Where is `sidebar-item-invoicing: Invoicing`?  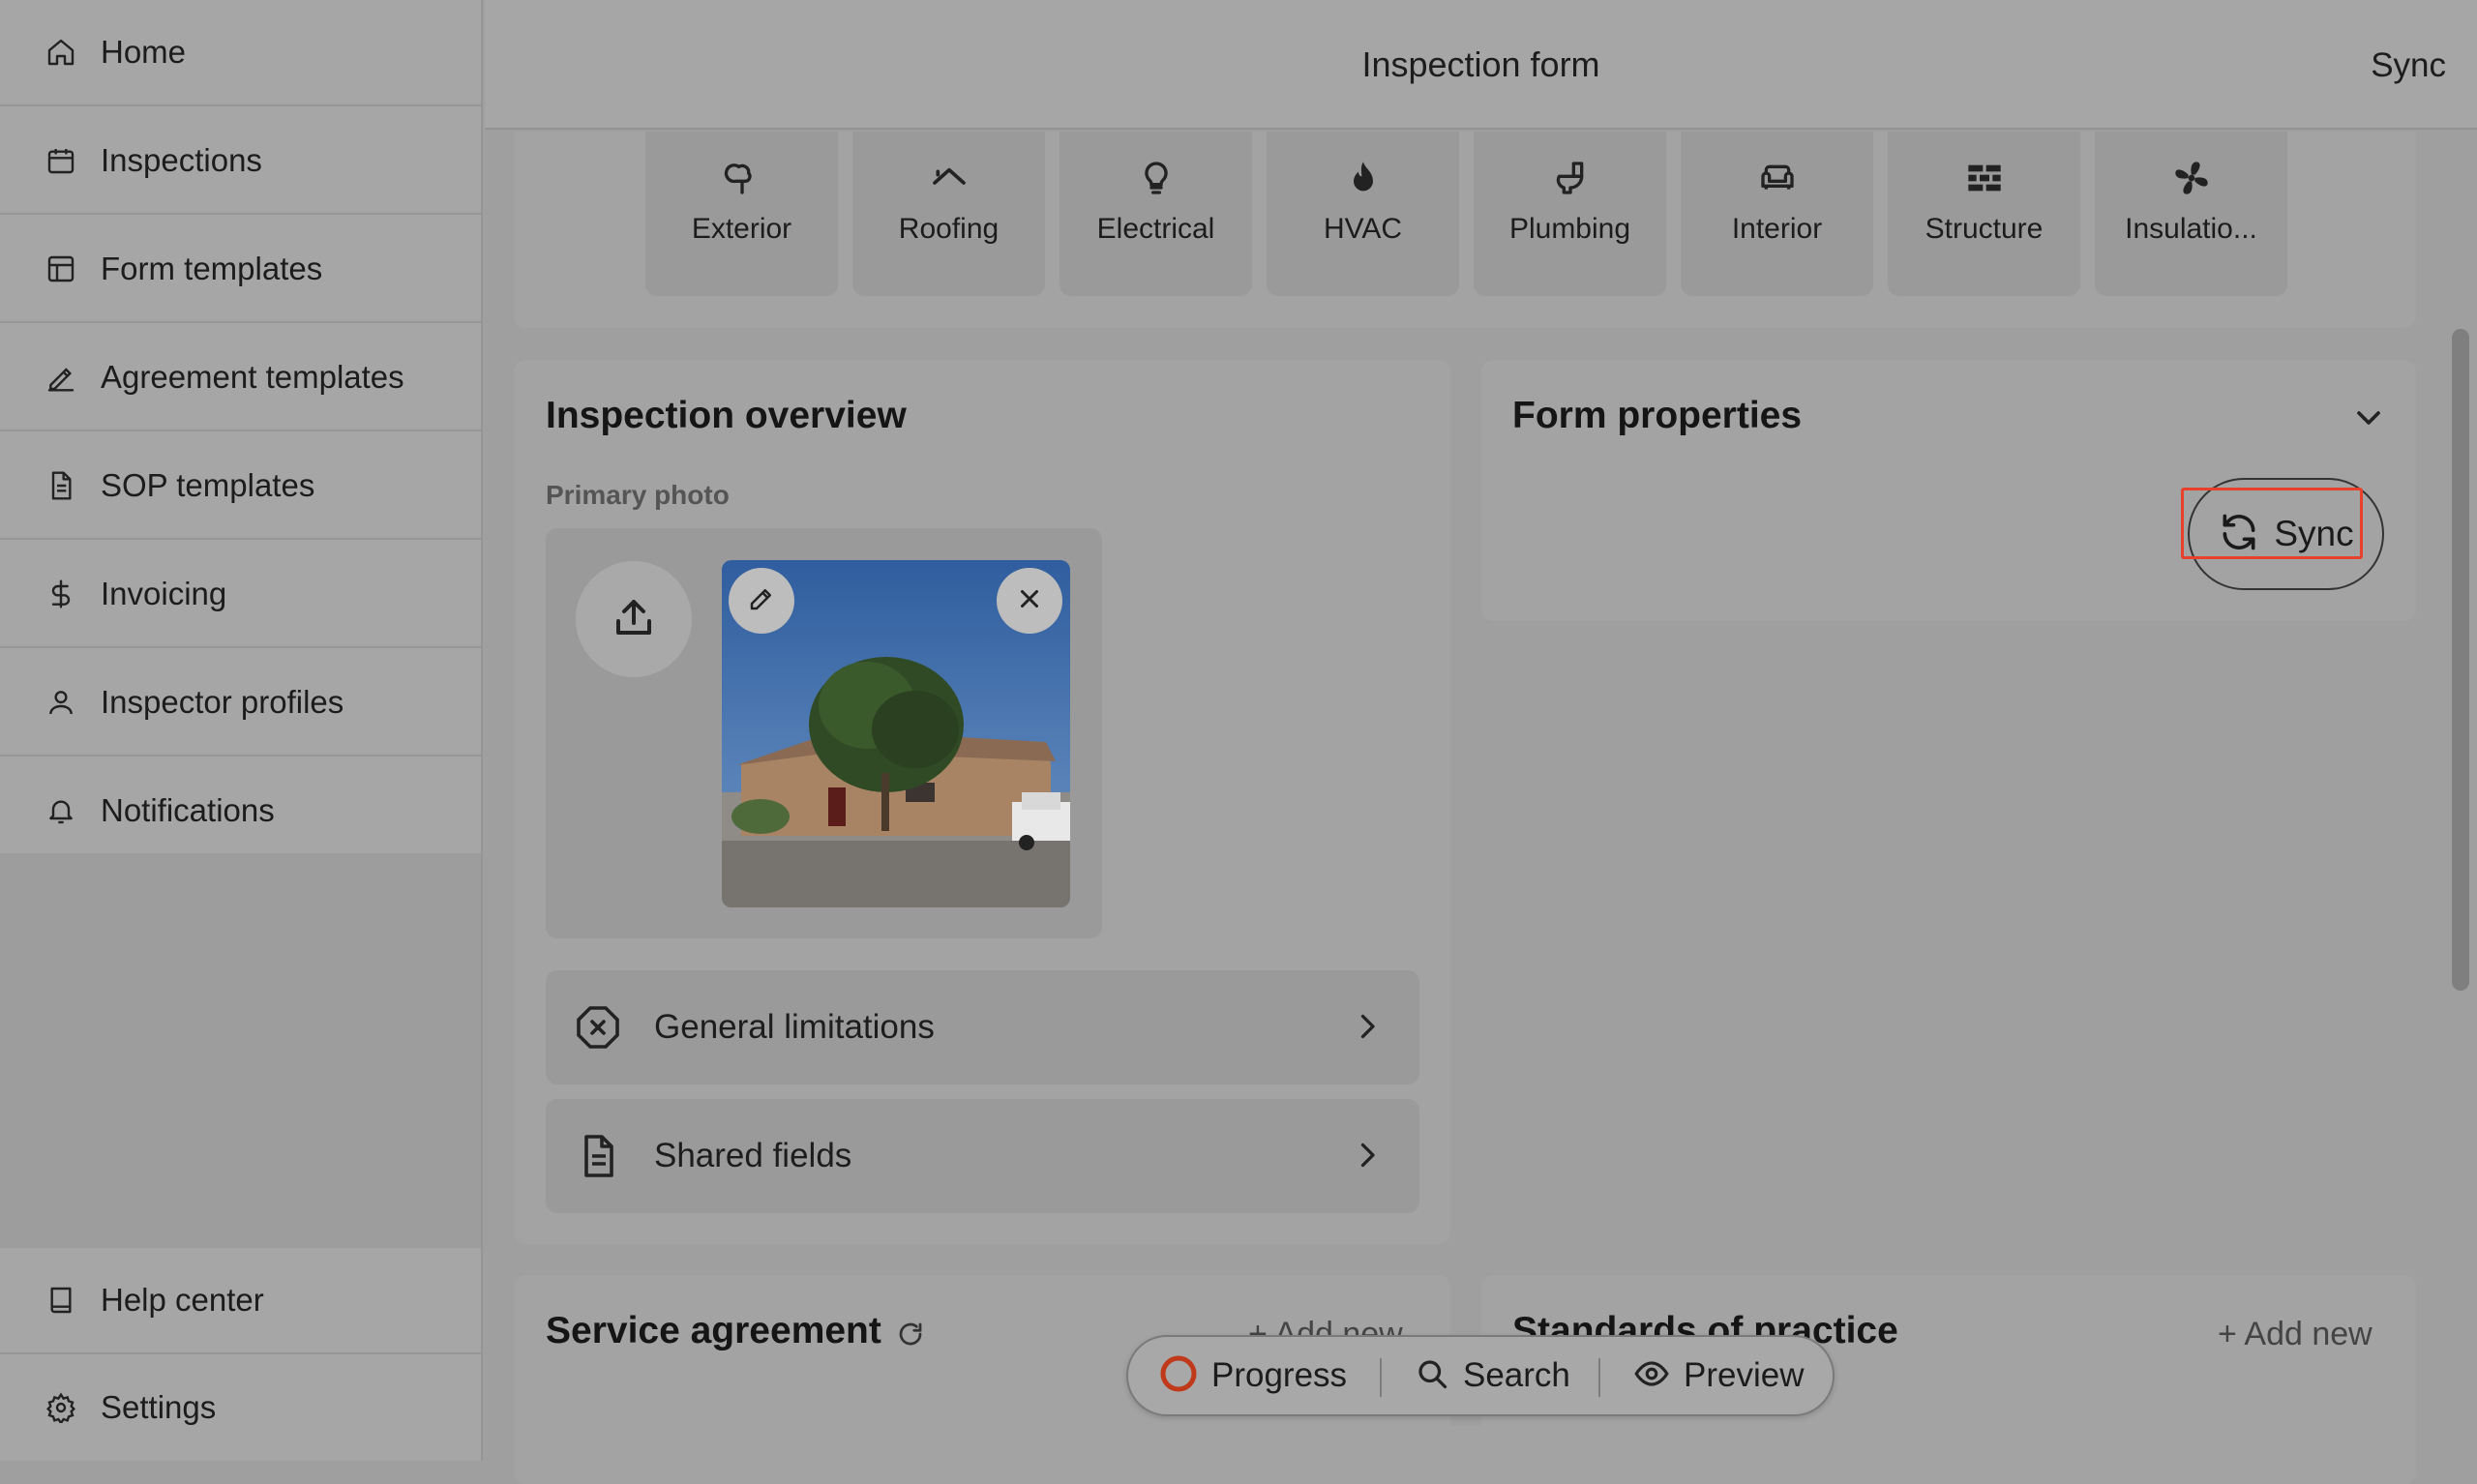
sidebar-item-invoicing: Invoicing is located at coordinates (240, 595).